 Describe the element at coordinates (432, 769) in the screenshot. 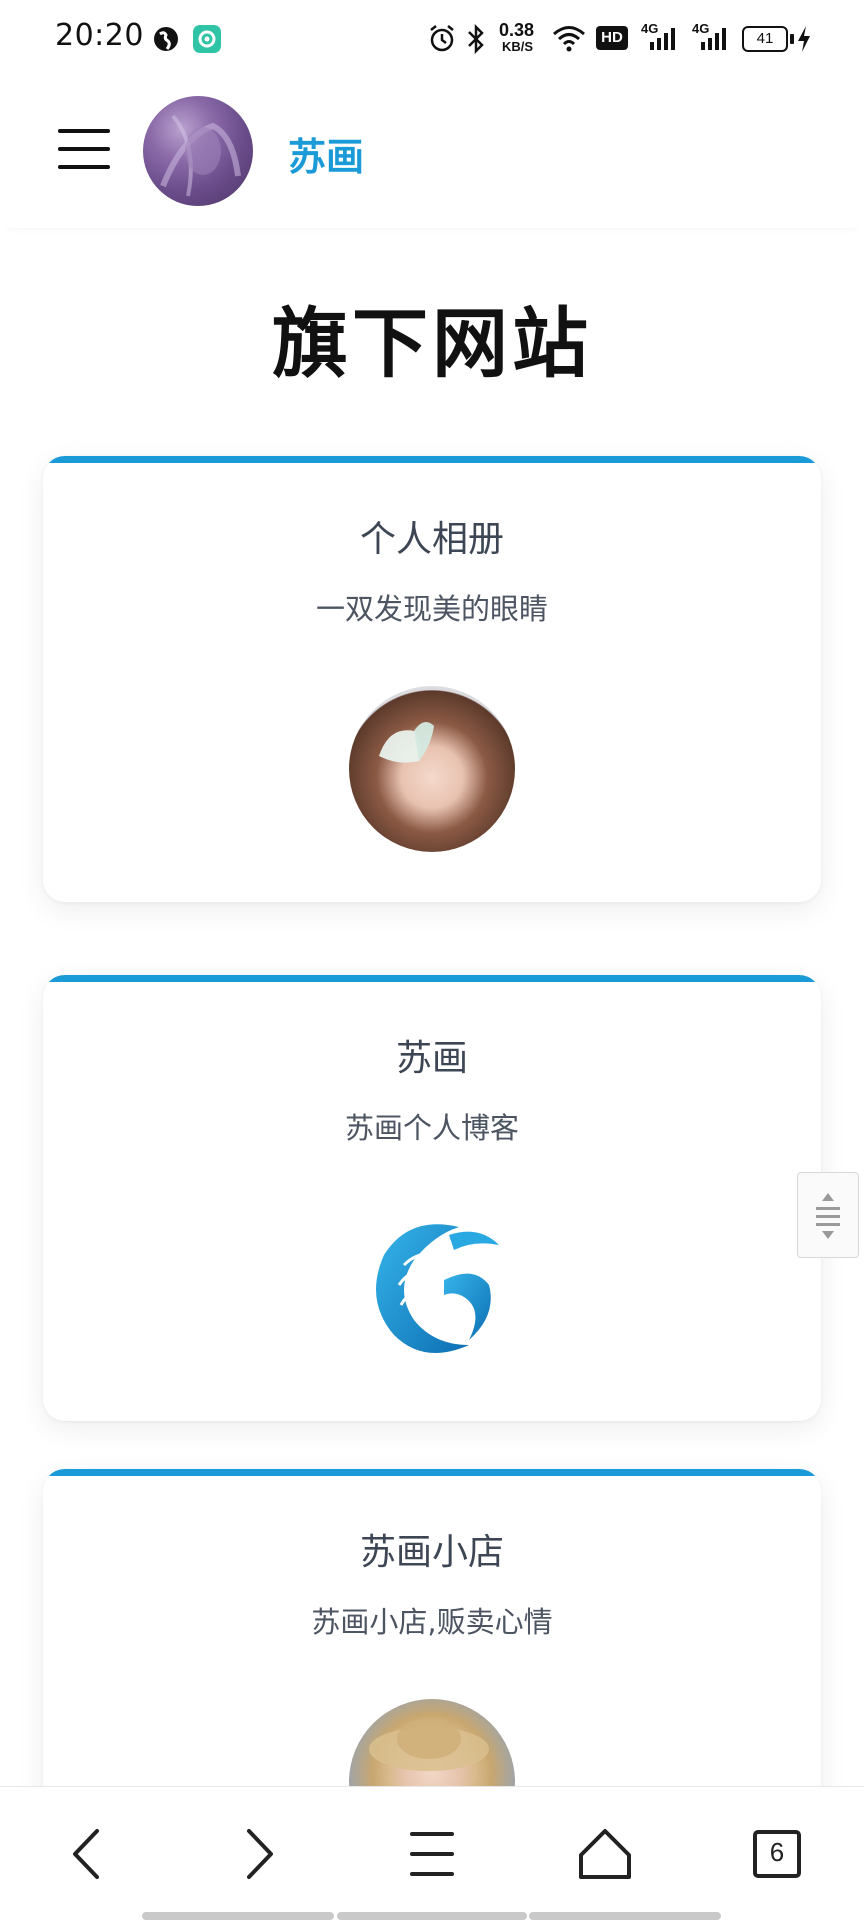

I see `card-image-portrait` at that location.